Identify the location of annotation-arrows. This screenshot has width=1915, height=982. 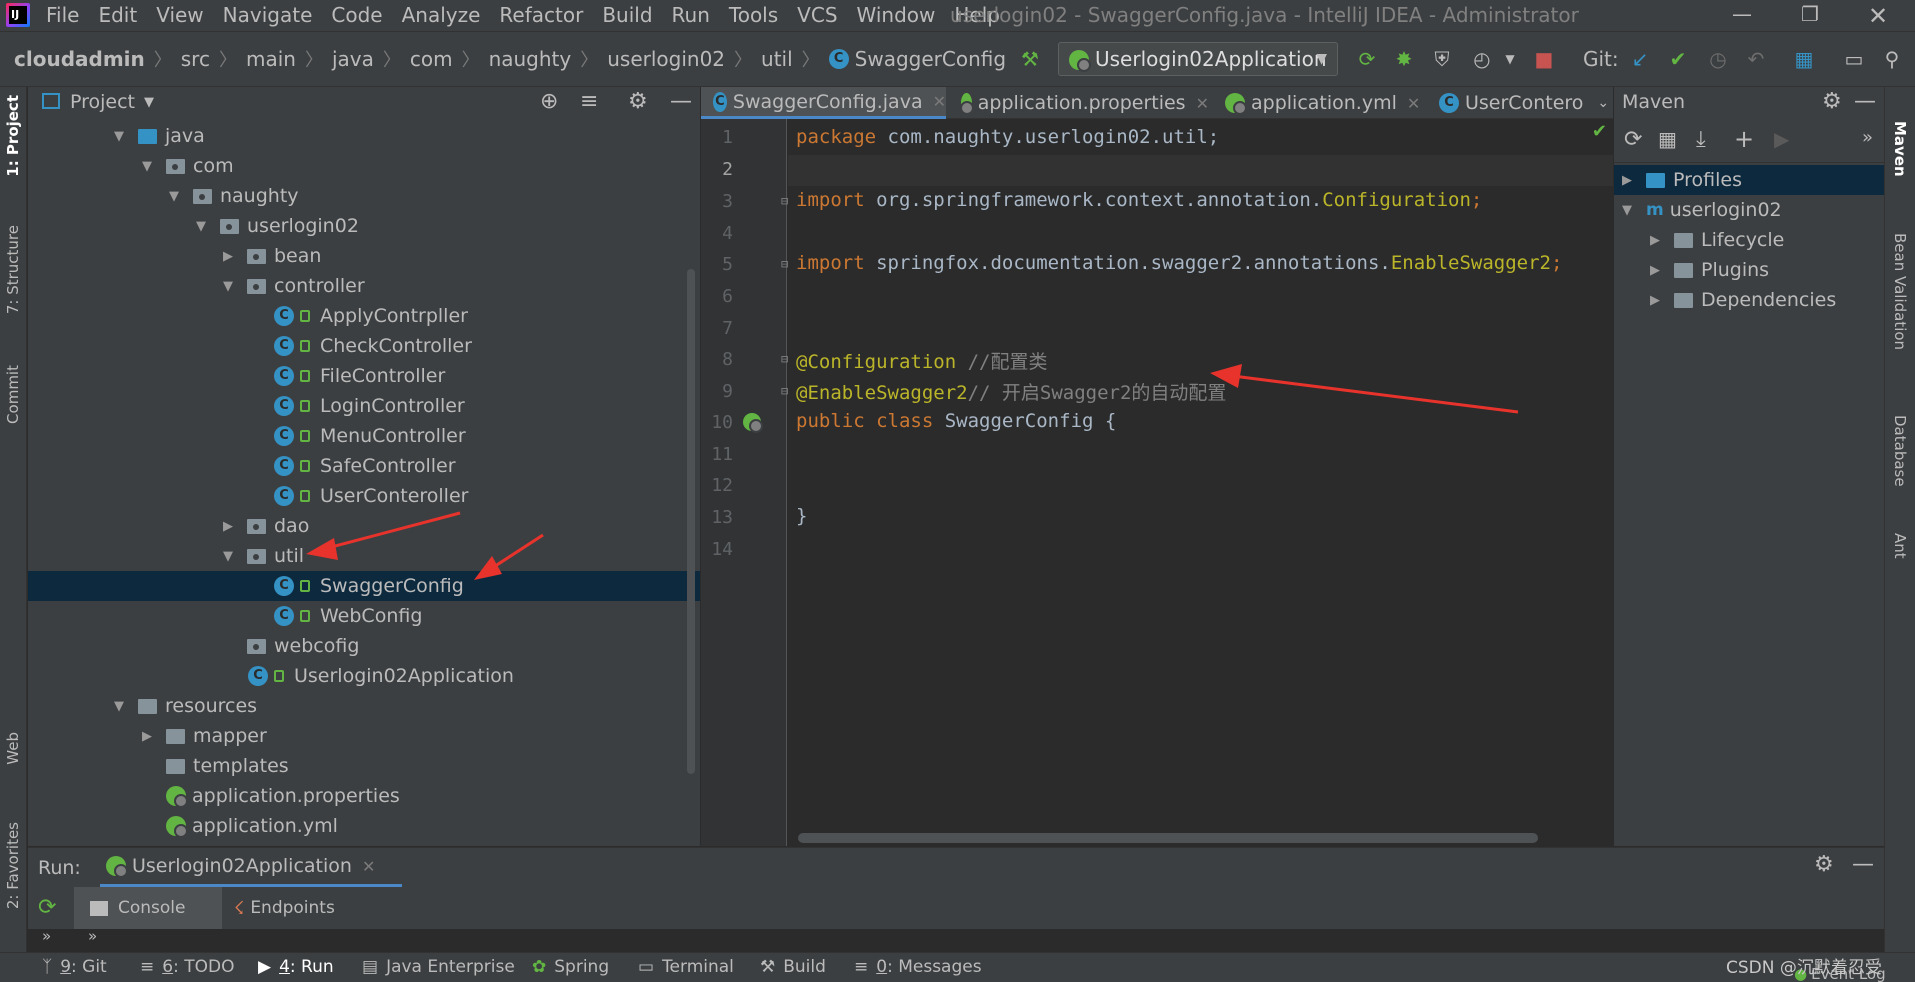
(912, 472).